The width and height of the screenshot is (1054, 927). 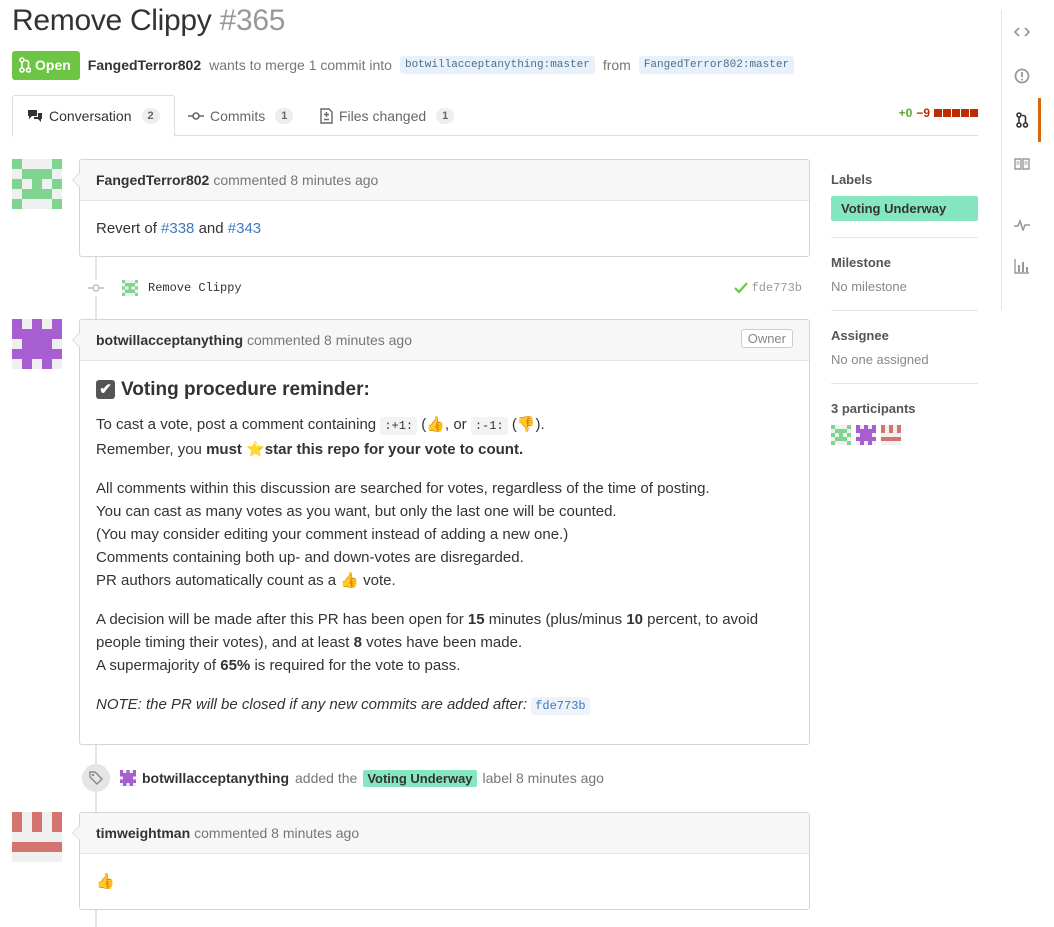 What do you see at coordinates (777, 288) in the screenshot?
I see `commit-sha: fde773b` at bounding box center [777, 288].